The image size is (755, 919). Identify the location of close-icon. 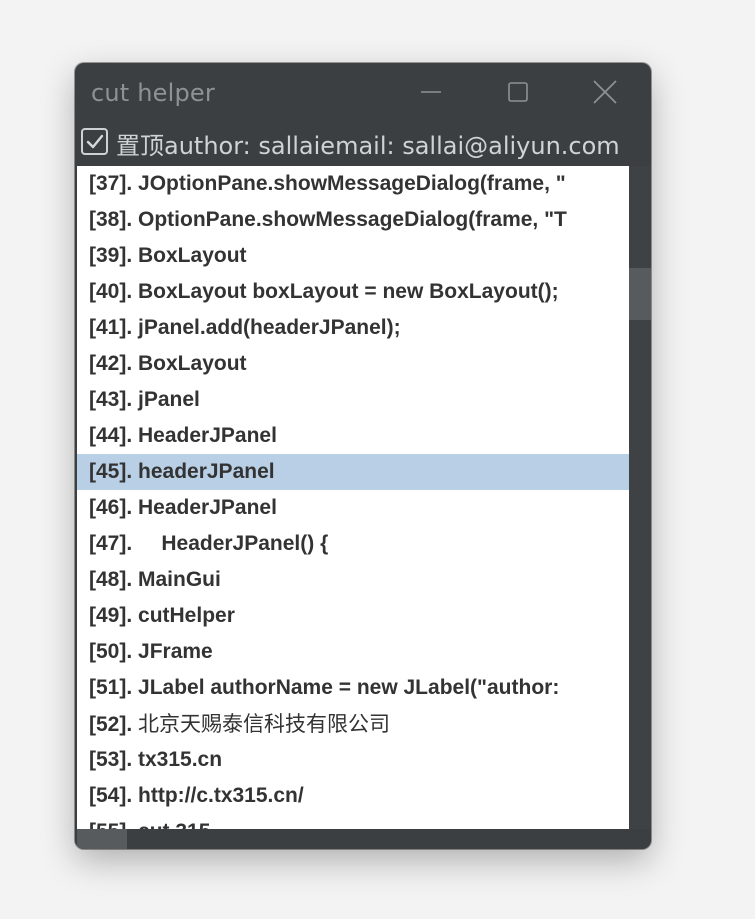
(605, 92).